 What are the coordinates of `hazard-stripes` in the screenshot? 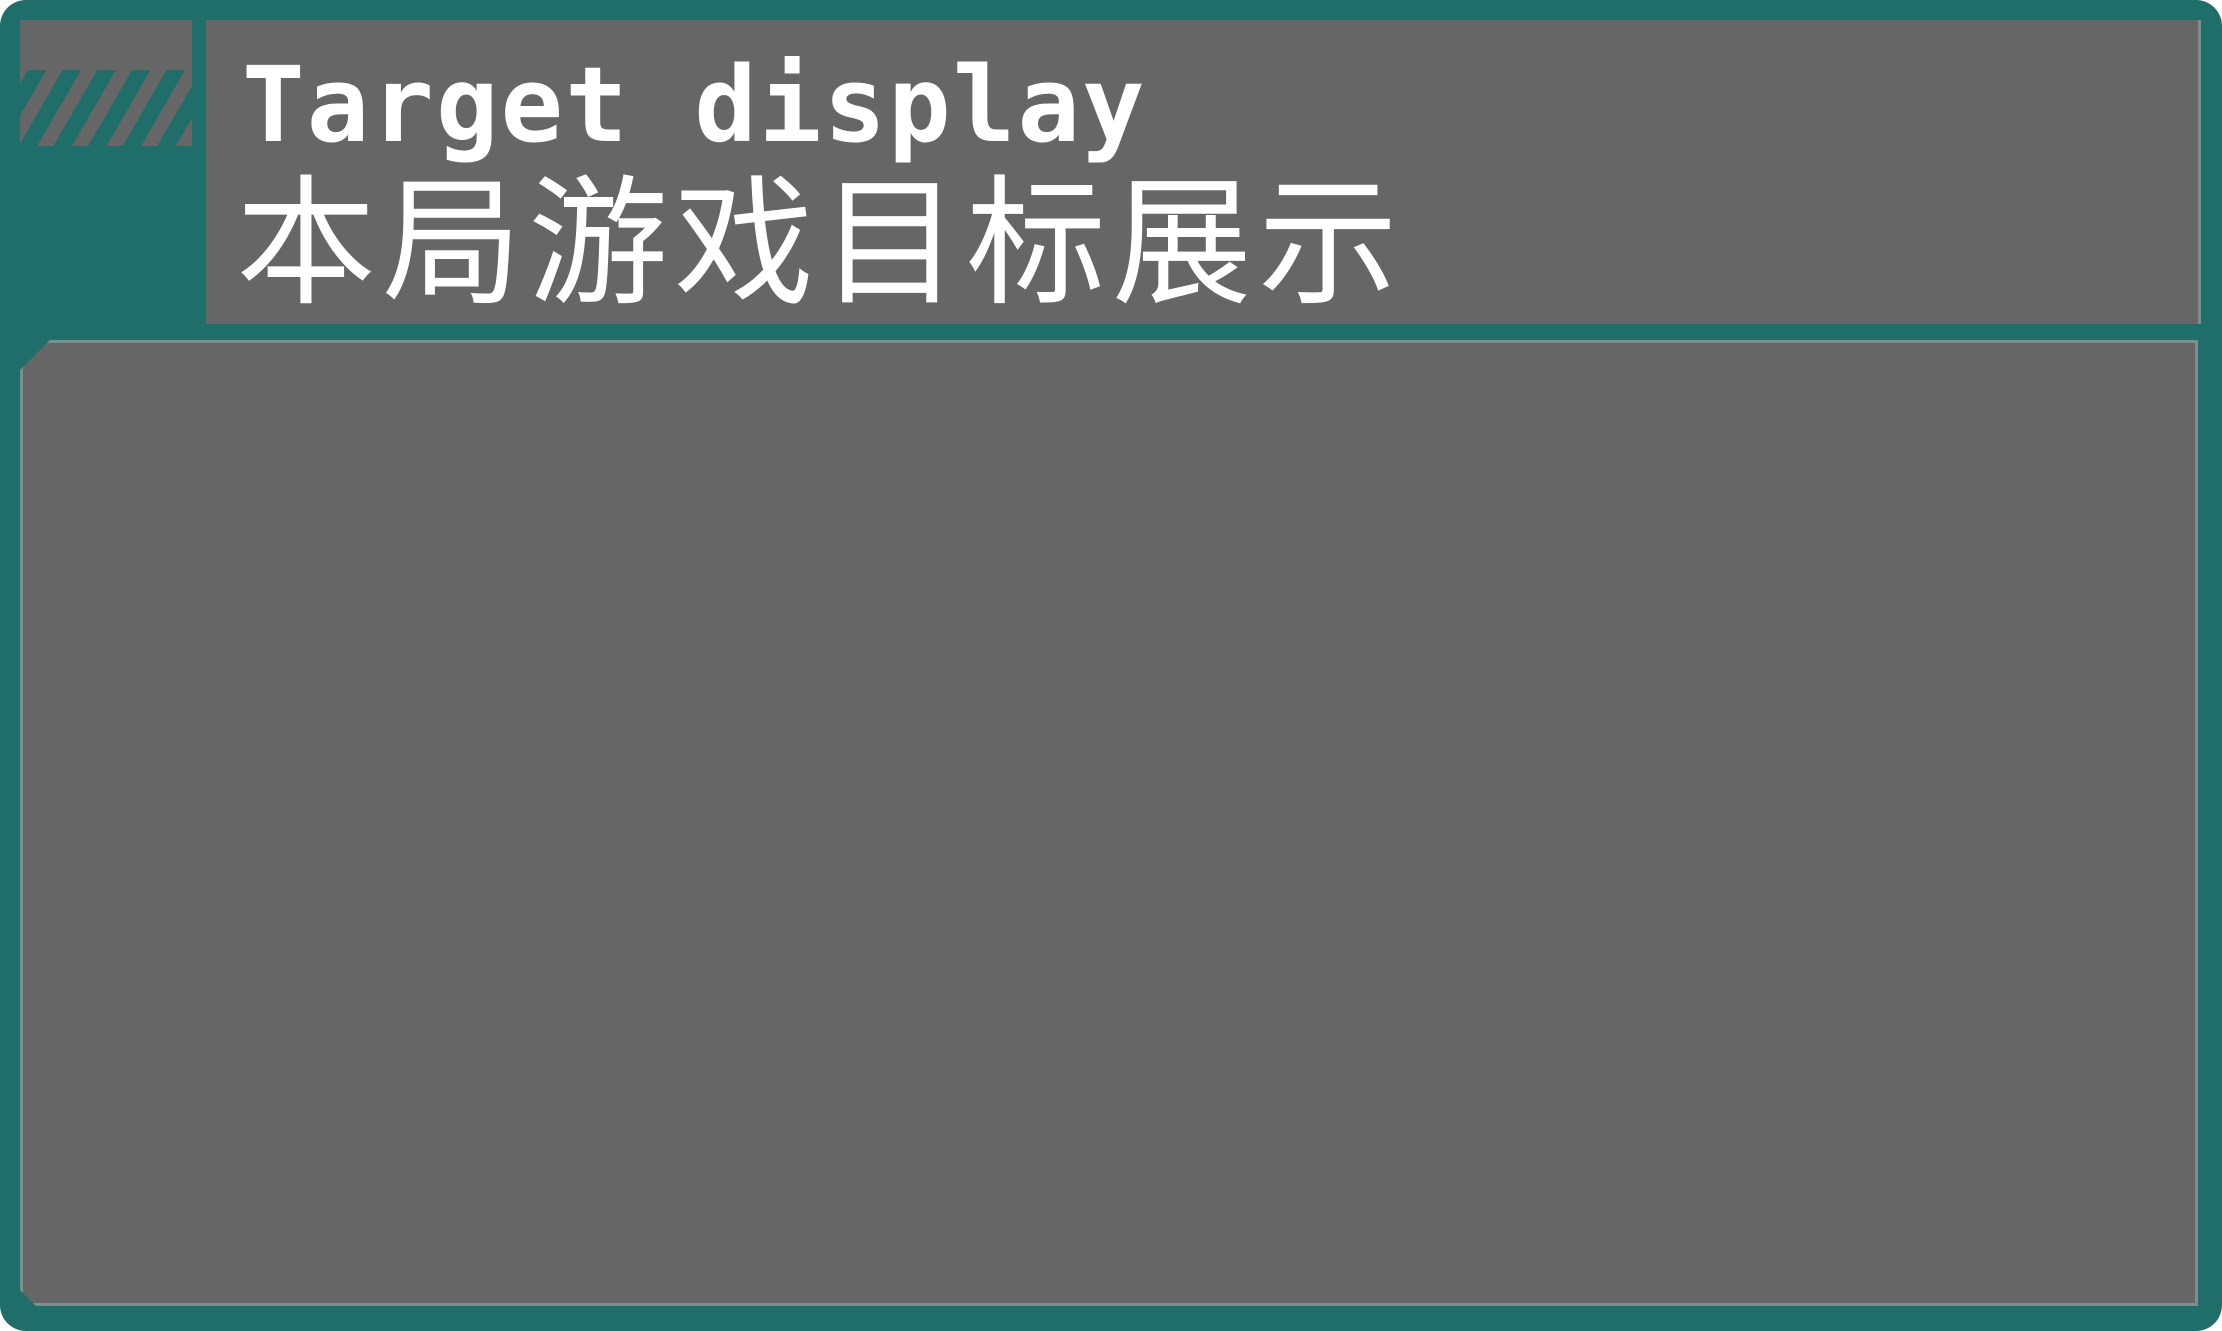 It's located at (106, 108).